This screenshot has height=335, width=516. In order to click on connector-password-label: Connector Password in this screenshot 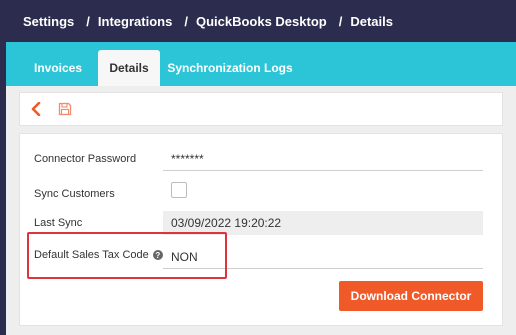, I will do `click(85, 159)`.